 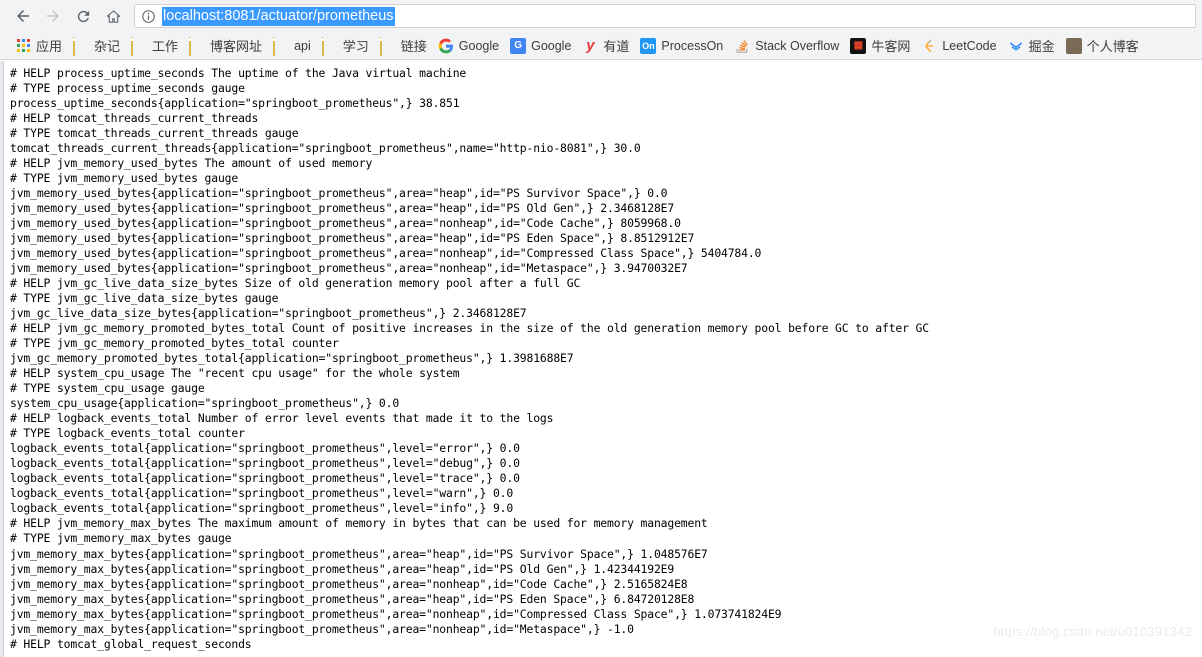 I want to click on bookmark-personal-blog: 个人博客, so click(x=1102, y=46).